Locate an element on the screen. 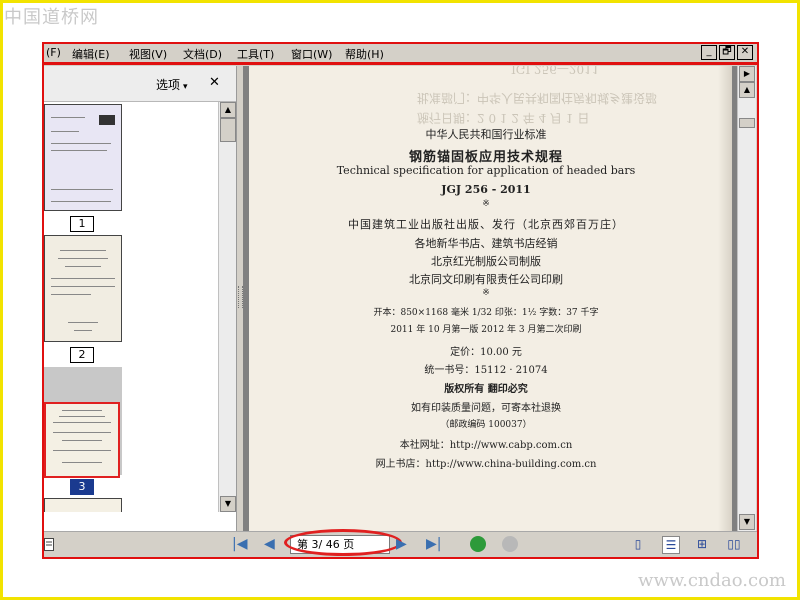 This screenshot has height=600, width=800. toolbar-divider is located at coordinates (400, 63).